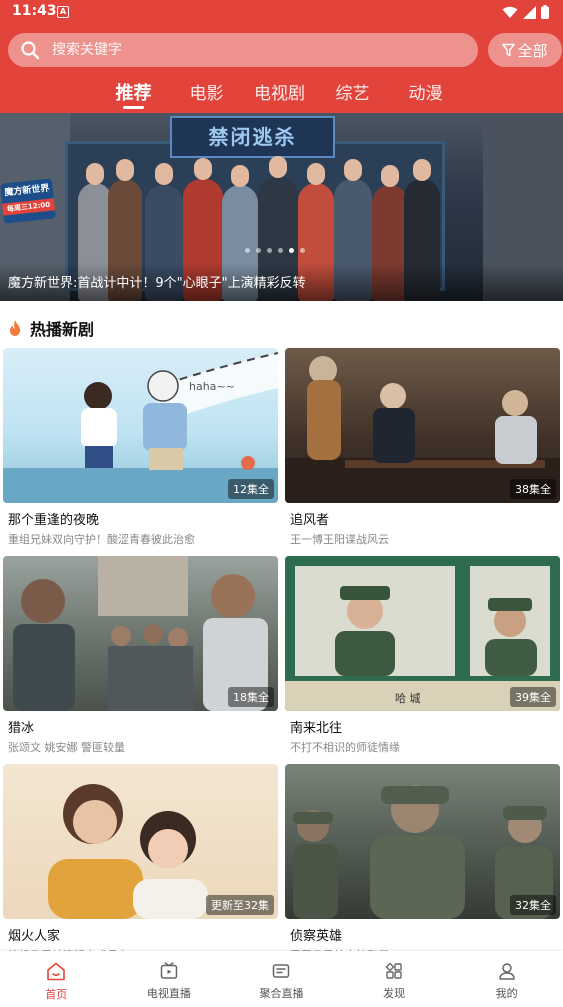 This screenshot has height=1007, width=563. I want to click on show-title: 南来北往, so click(316, 728).